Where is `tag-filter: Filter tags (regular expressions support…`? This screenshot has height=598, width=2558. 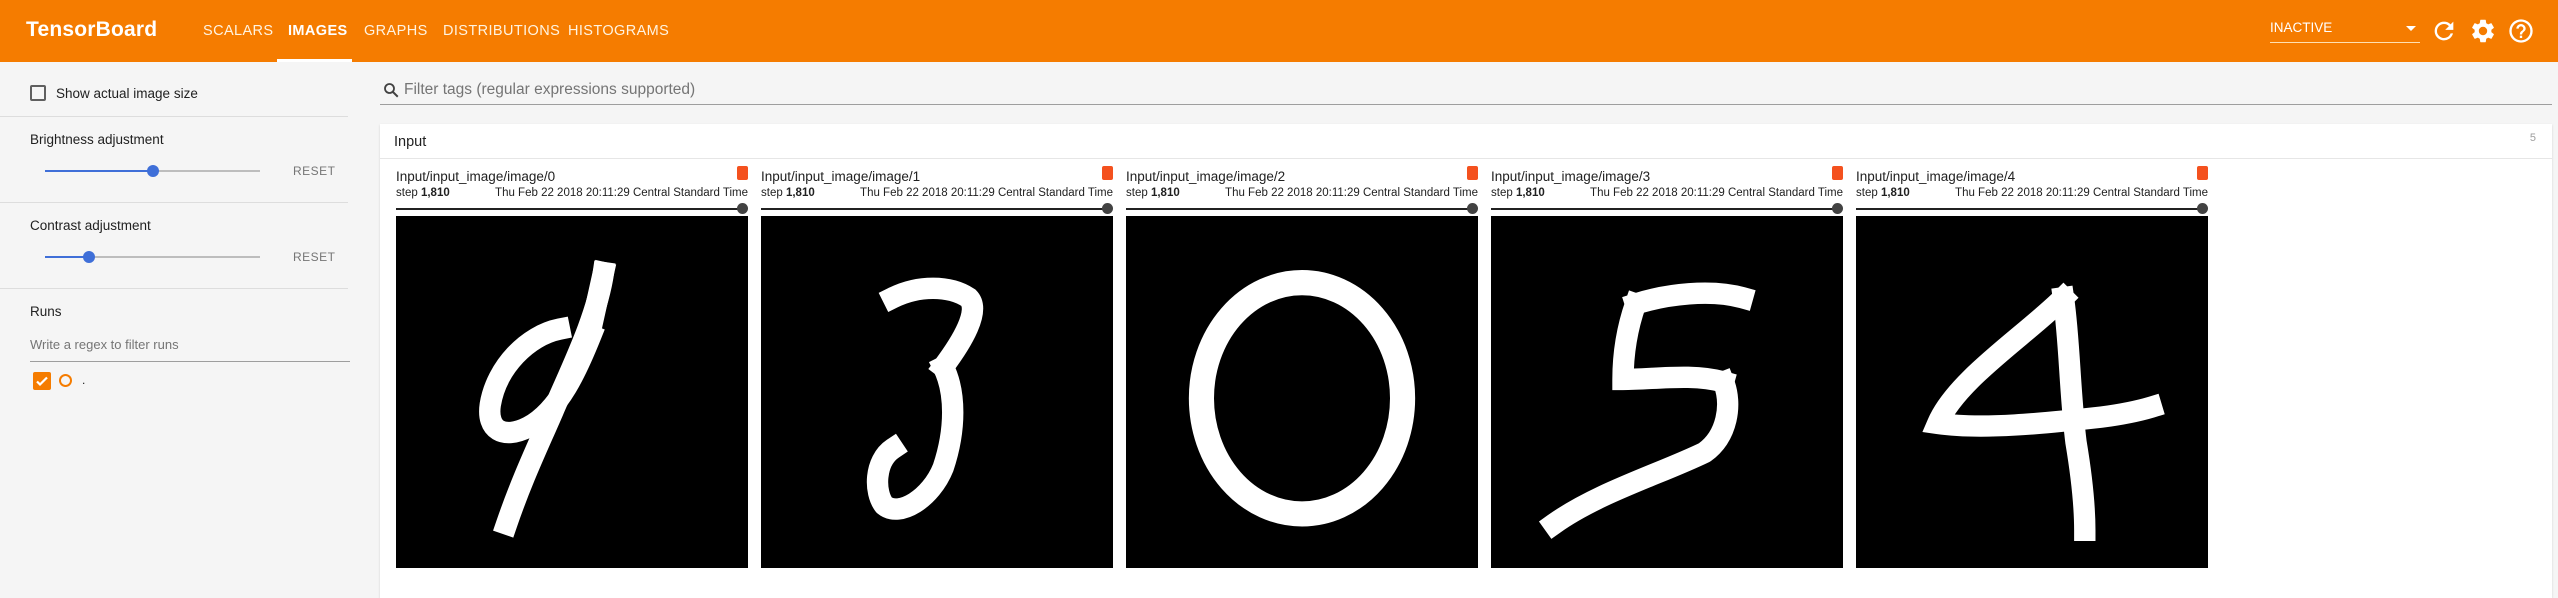 tag-filter: Filter tags (regular expressions support… is located at coordinates (1469, 88).